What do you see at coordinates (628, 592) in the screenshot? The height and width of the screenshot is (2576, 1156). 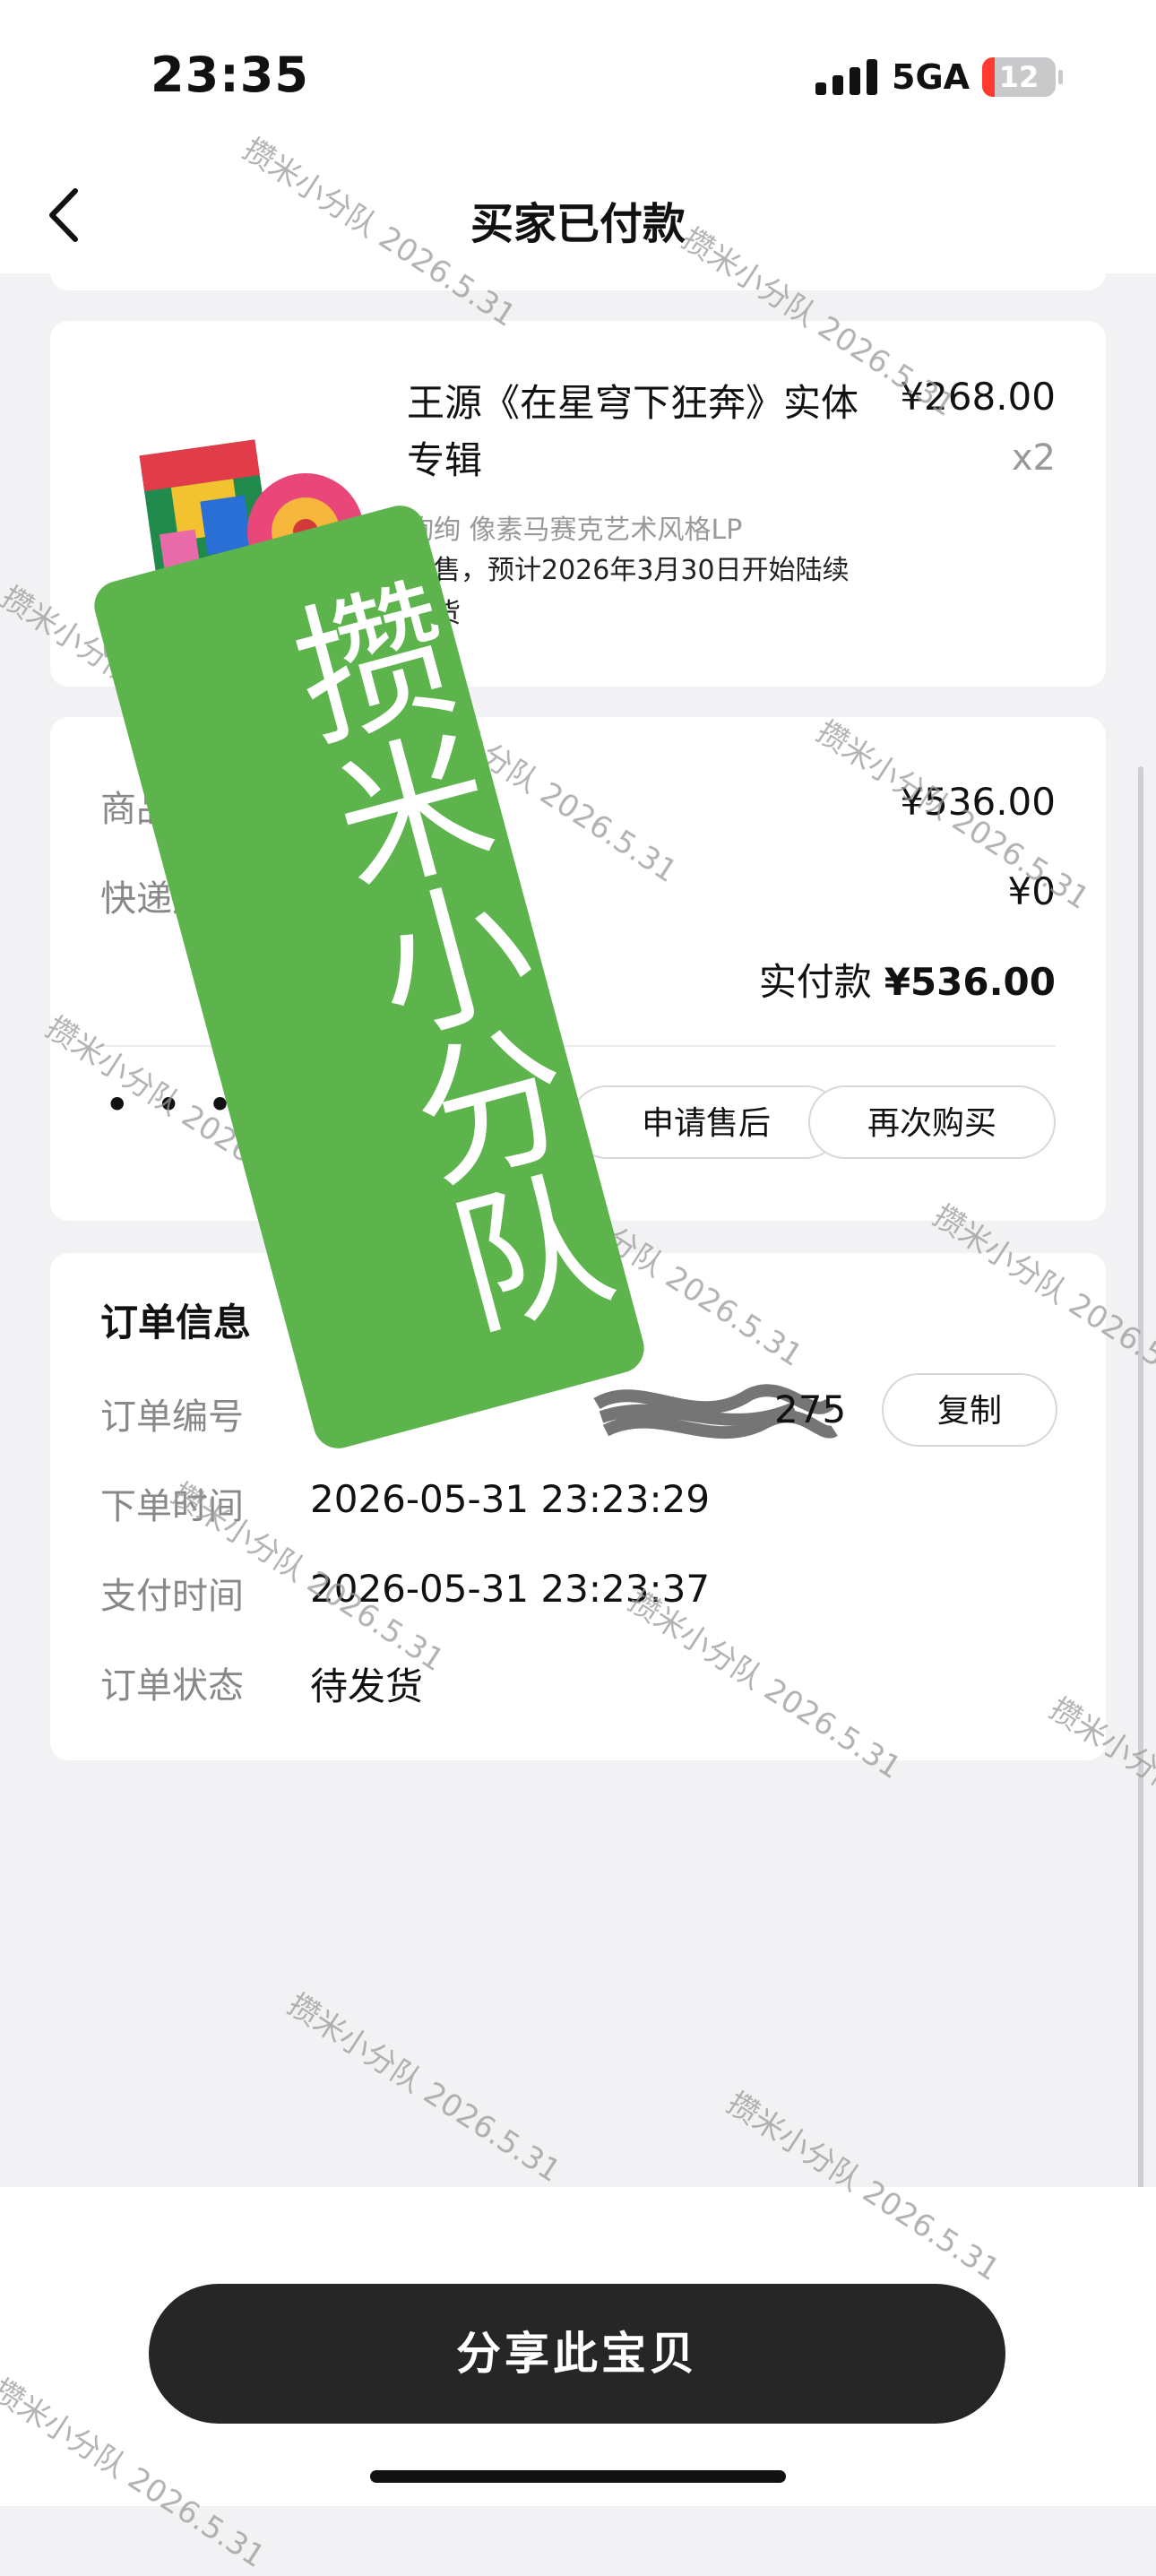 I see `product-presale-note: 预售，预计2026年3月30日开始陆续发货` at bounding box center [628, 592].